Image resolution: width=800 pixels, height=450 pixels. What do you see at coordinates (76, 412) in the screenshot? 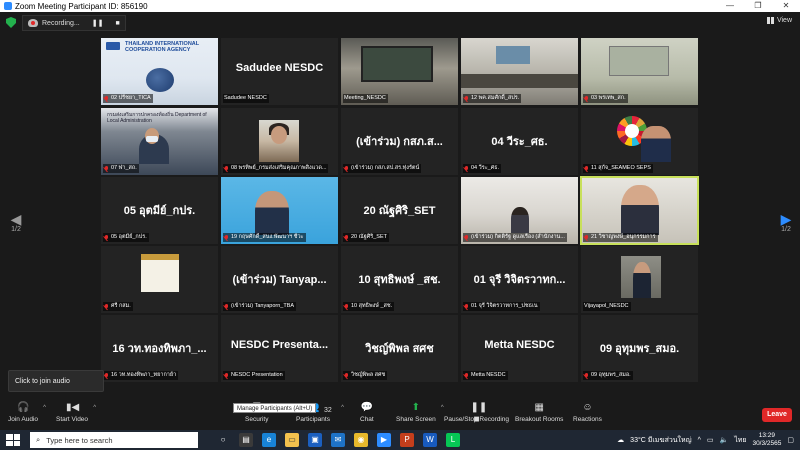
I see `start-video-button: ▮◀ Start Video ^` at bounding box center [76, 412].